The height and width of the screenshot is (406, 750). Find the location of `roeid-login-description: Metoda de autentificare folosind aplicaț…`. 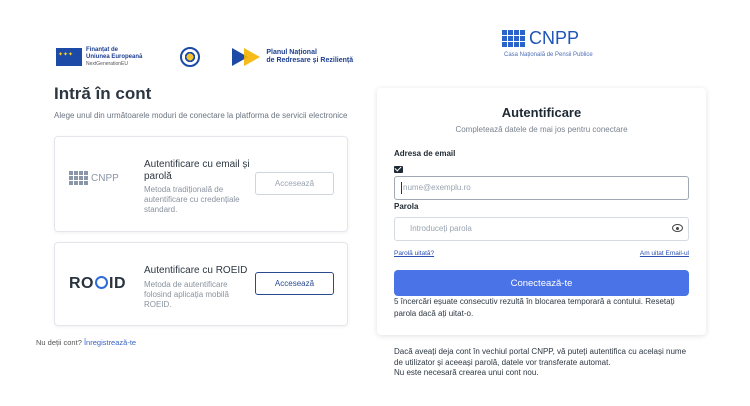

roeid-login-description: Metoda de autentificare folosind aplicaț… is located at coordinates (186, 294).